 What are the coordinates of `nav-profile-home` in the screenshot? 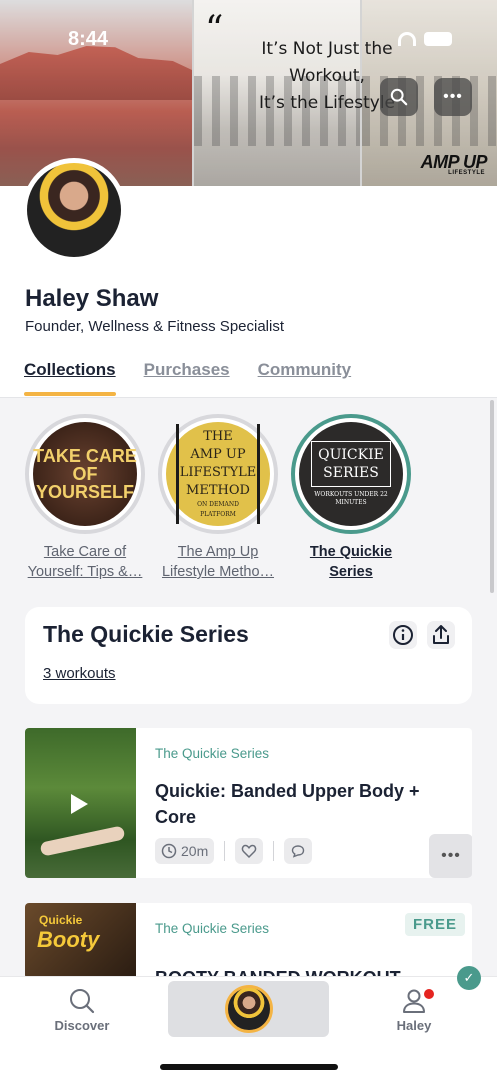 It's located at (248, 1009).